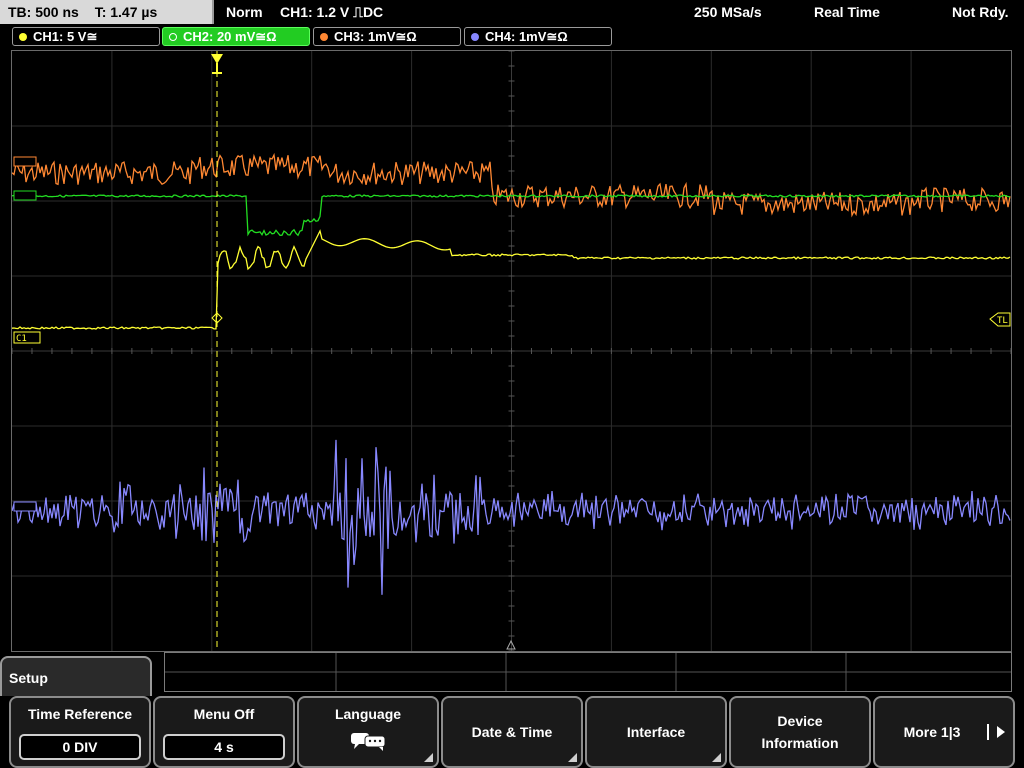 The image size is (1024, 768). I want to click on info-strip, so click(588, 672).